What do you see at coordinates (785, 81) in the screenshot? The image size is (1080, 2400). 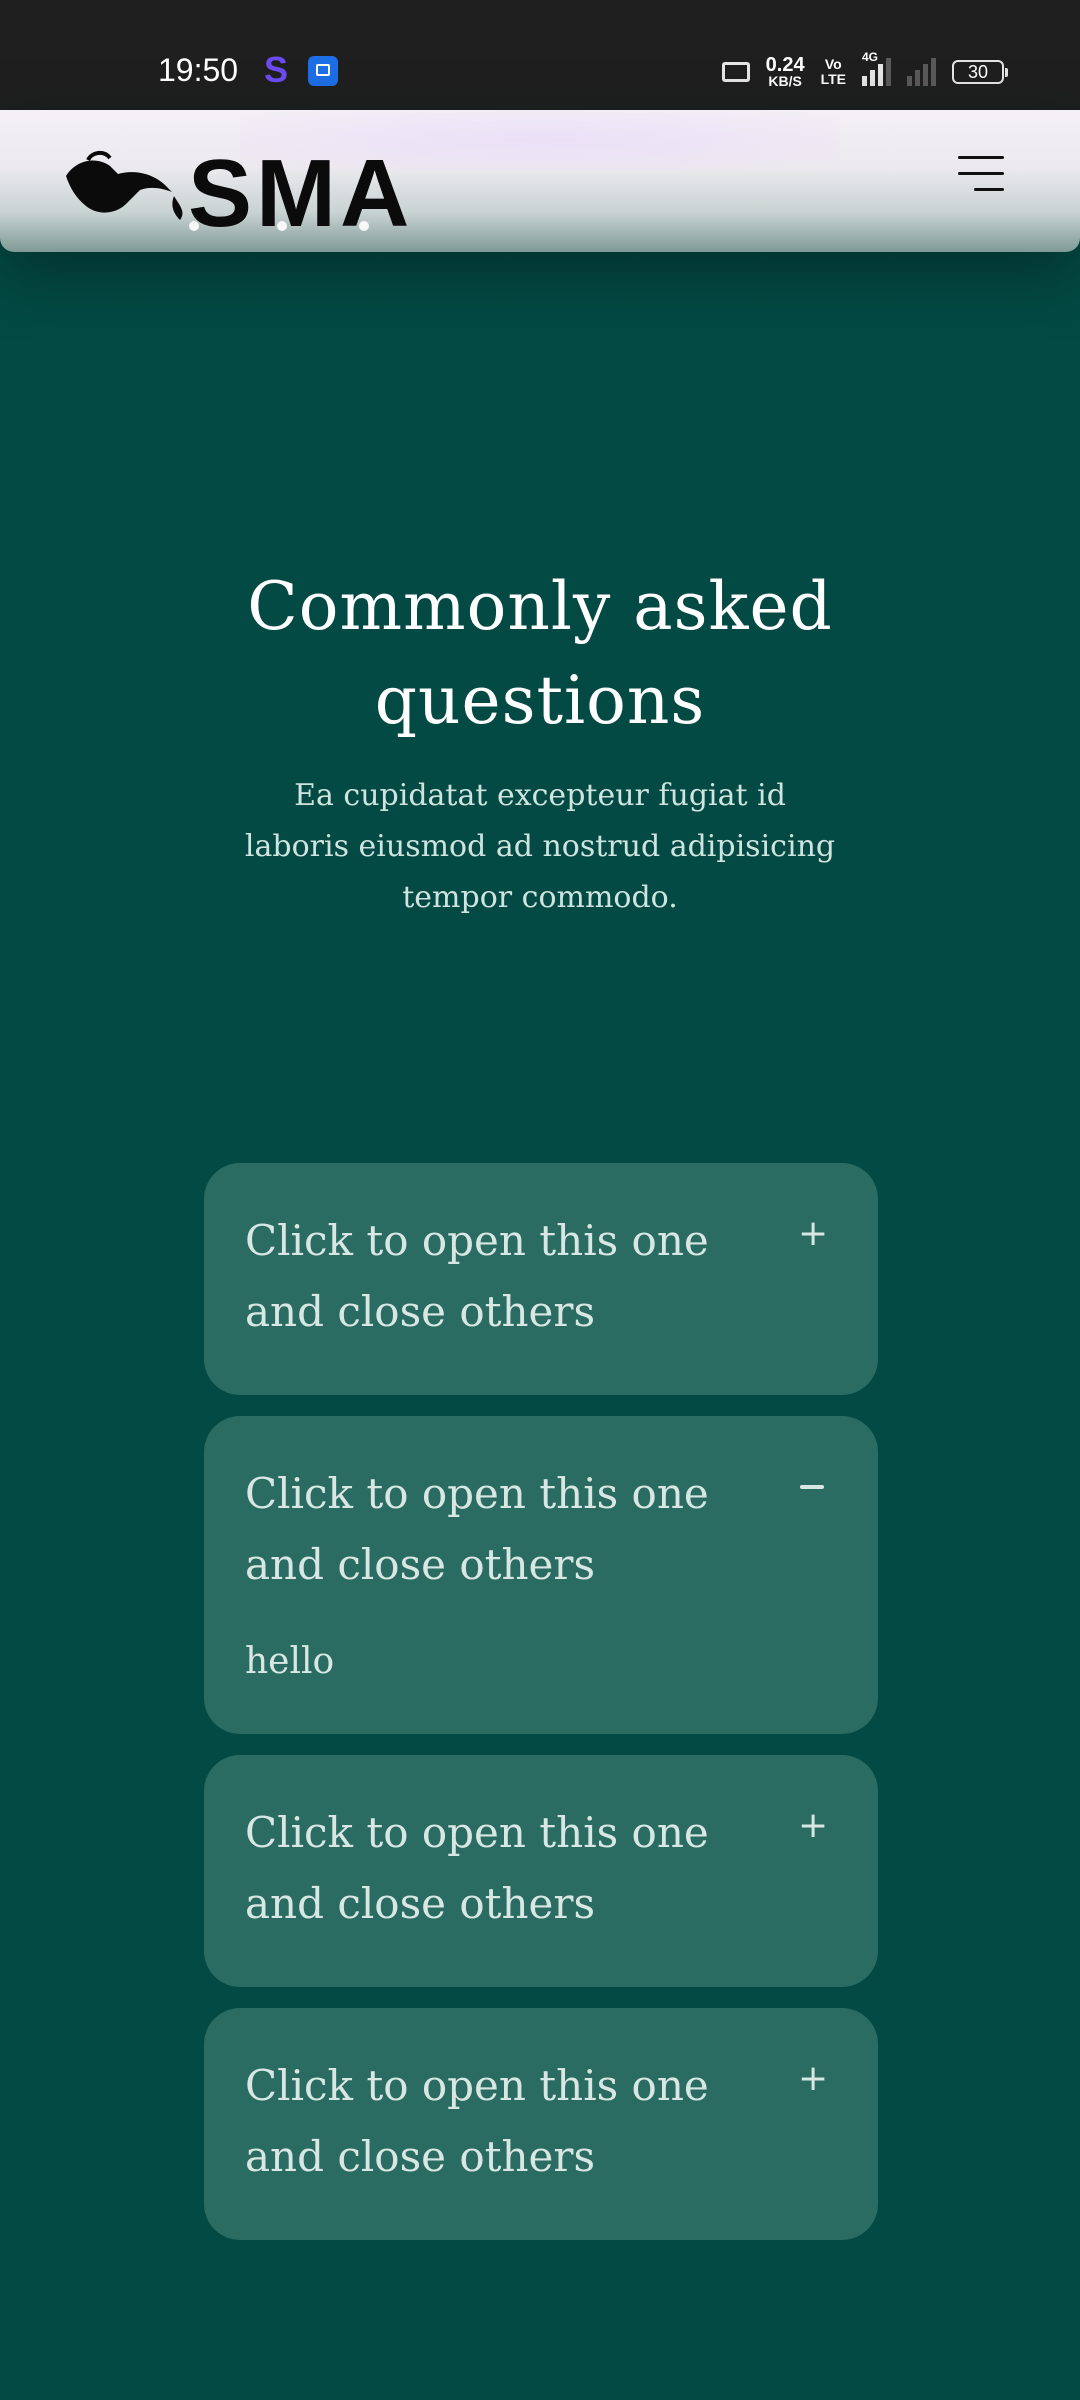 I see `network-speed-unit: KB/S` at bounding box center [785, 81].